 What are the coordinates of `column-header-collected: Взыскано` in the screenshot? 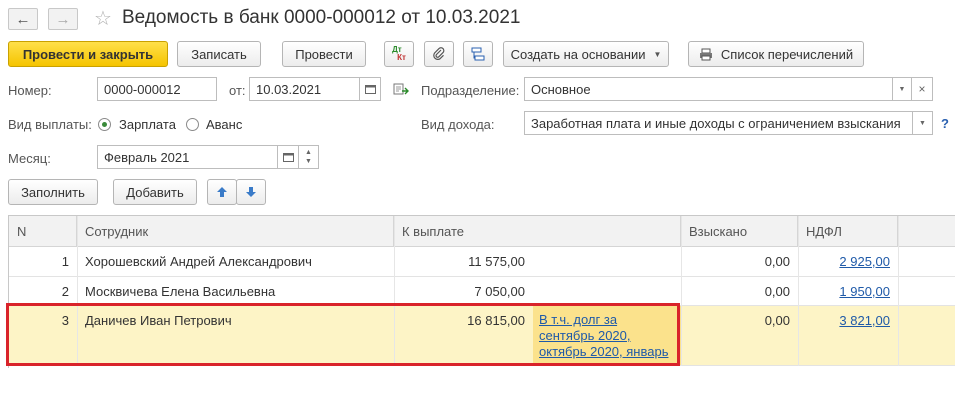 It's located at (739, 231).